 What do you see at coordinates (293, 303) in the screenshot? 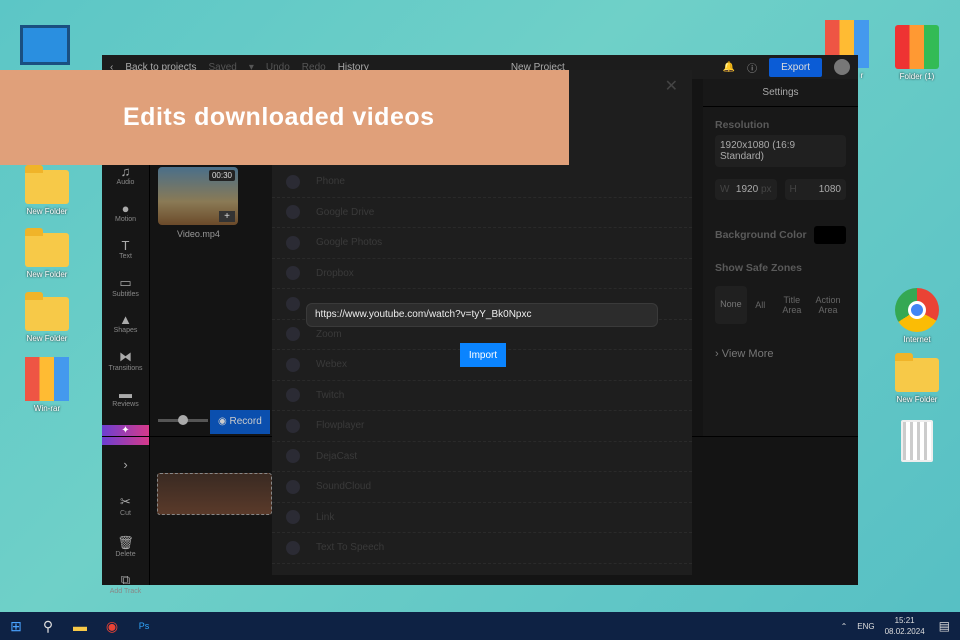
I see `cloud-icon` at bounding box center [293, 303].